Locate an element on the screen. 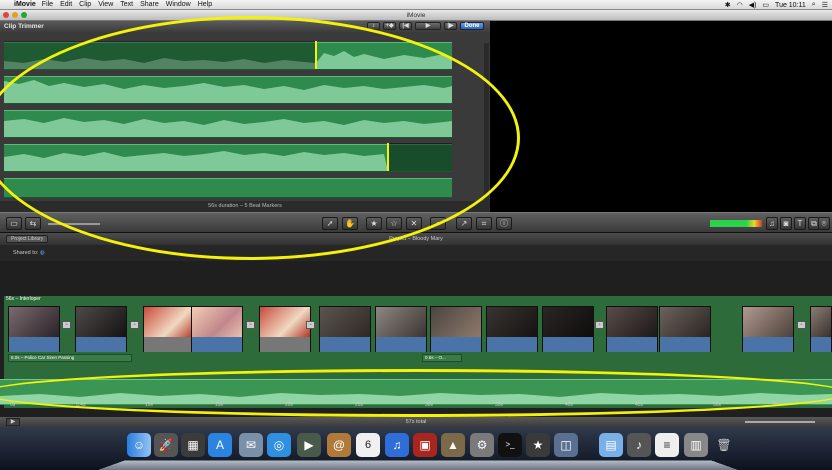  trimmer-tools: ♪ +◆ |◀ ▶ |▶ Done is located at coordinates (425, 26).